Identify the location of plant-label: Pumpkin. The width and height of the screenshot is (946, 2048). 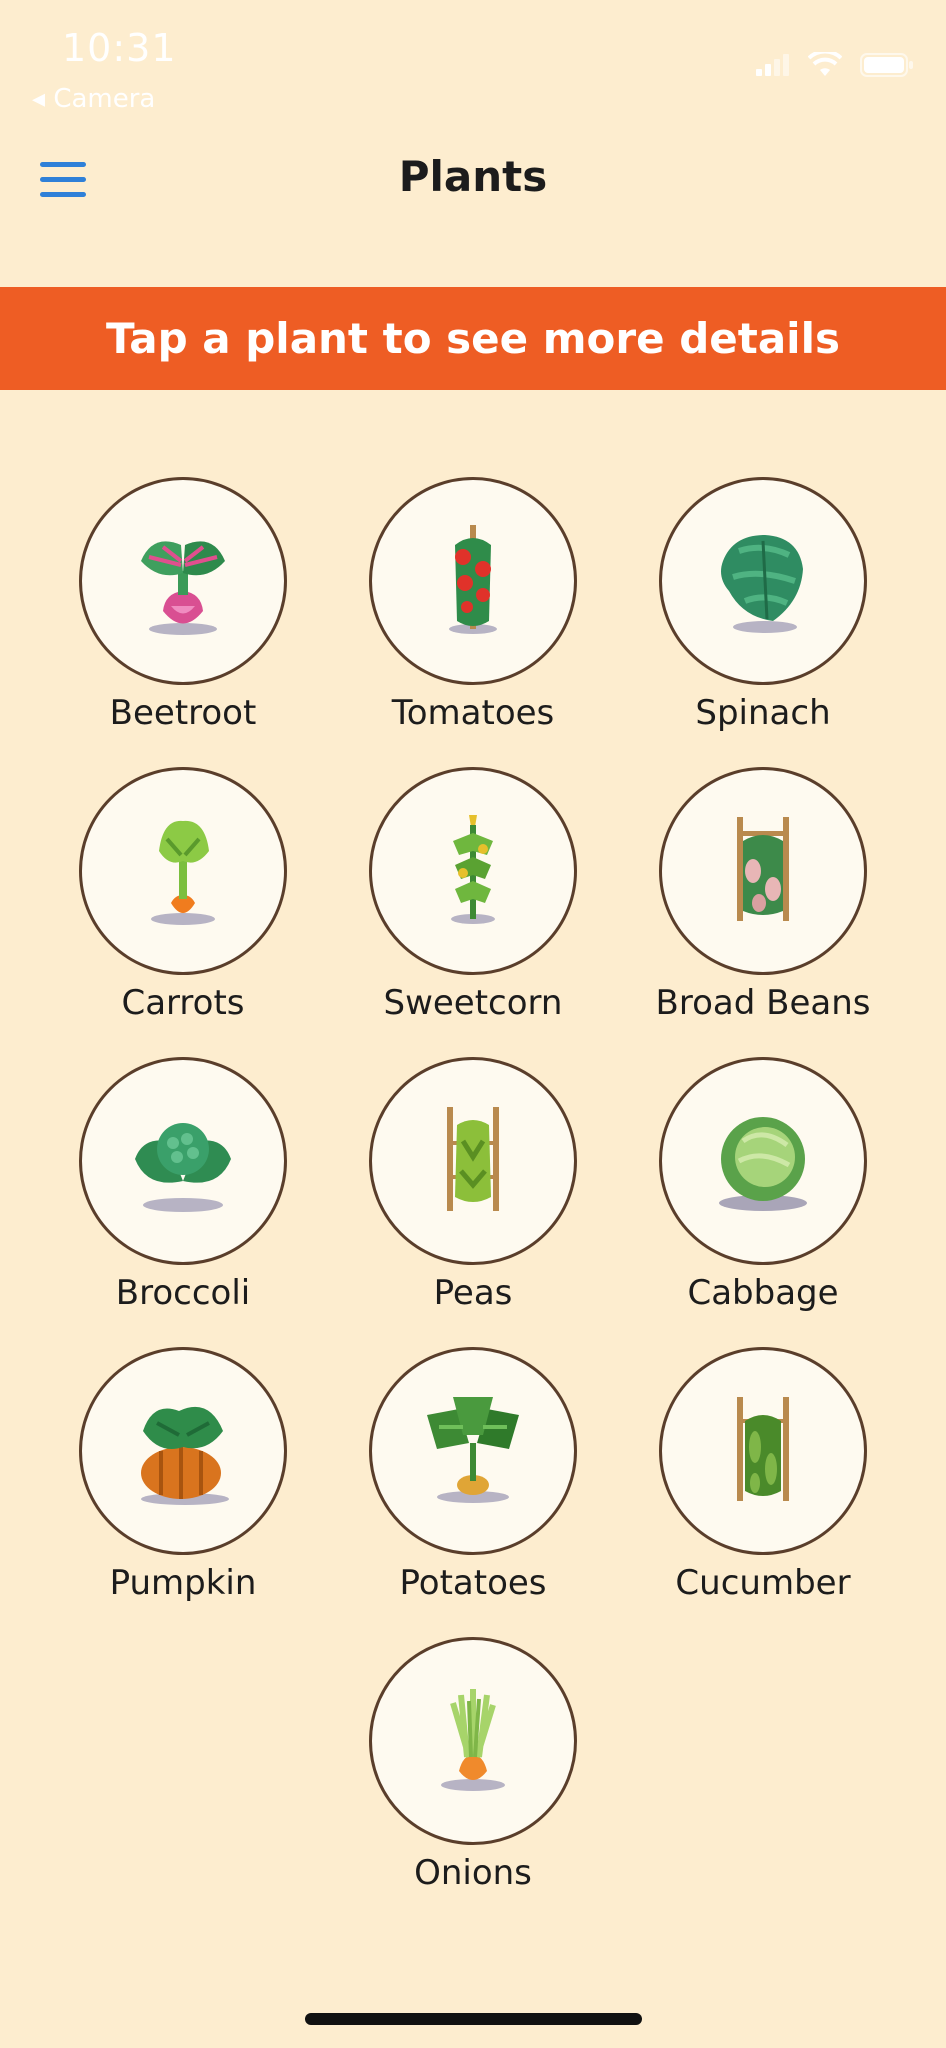
(183, 1583).